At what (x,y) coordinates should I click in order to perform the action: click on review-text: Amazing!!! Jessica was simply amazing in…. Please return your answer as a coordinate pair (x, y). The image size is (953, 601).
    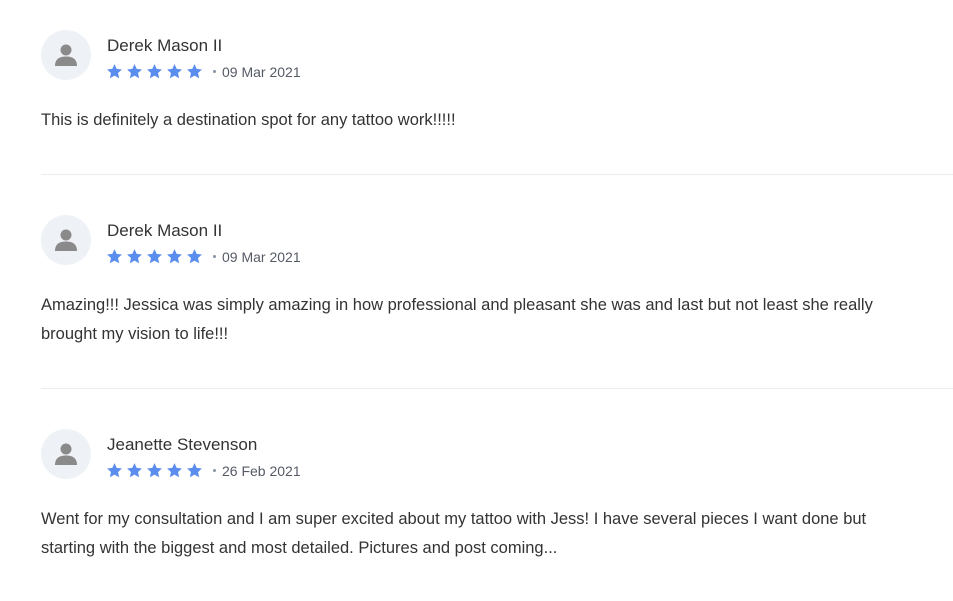
    Looking at the image, I should click on (457, 319).